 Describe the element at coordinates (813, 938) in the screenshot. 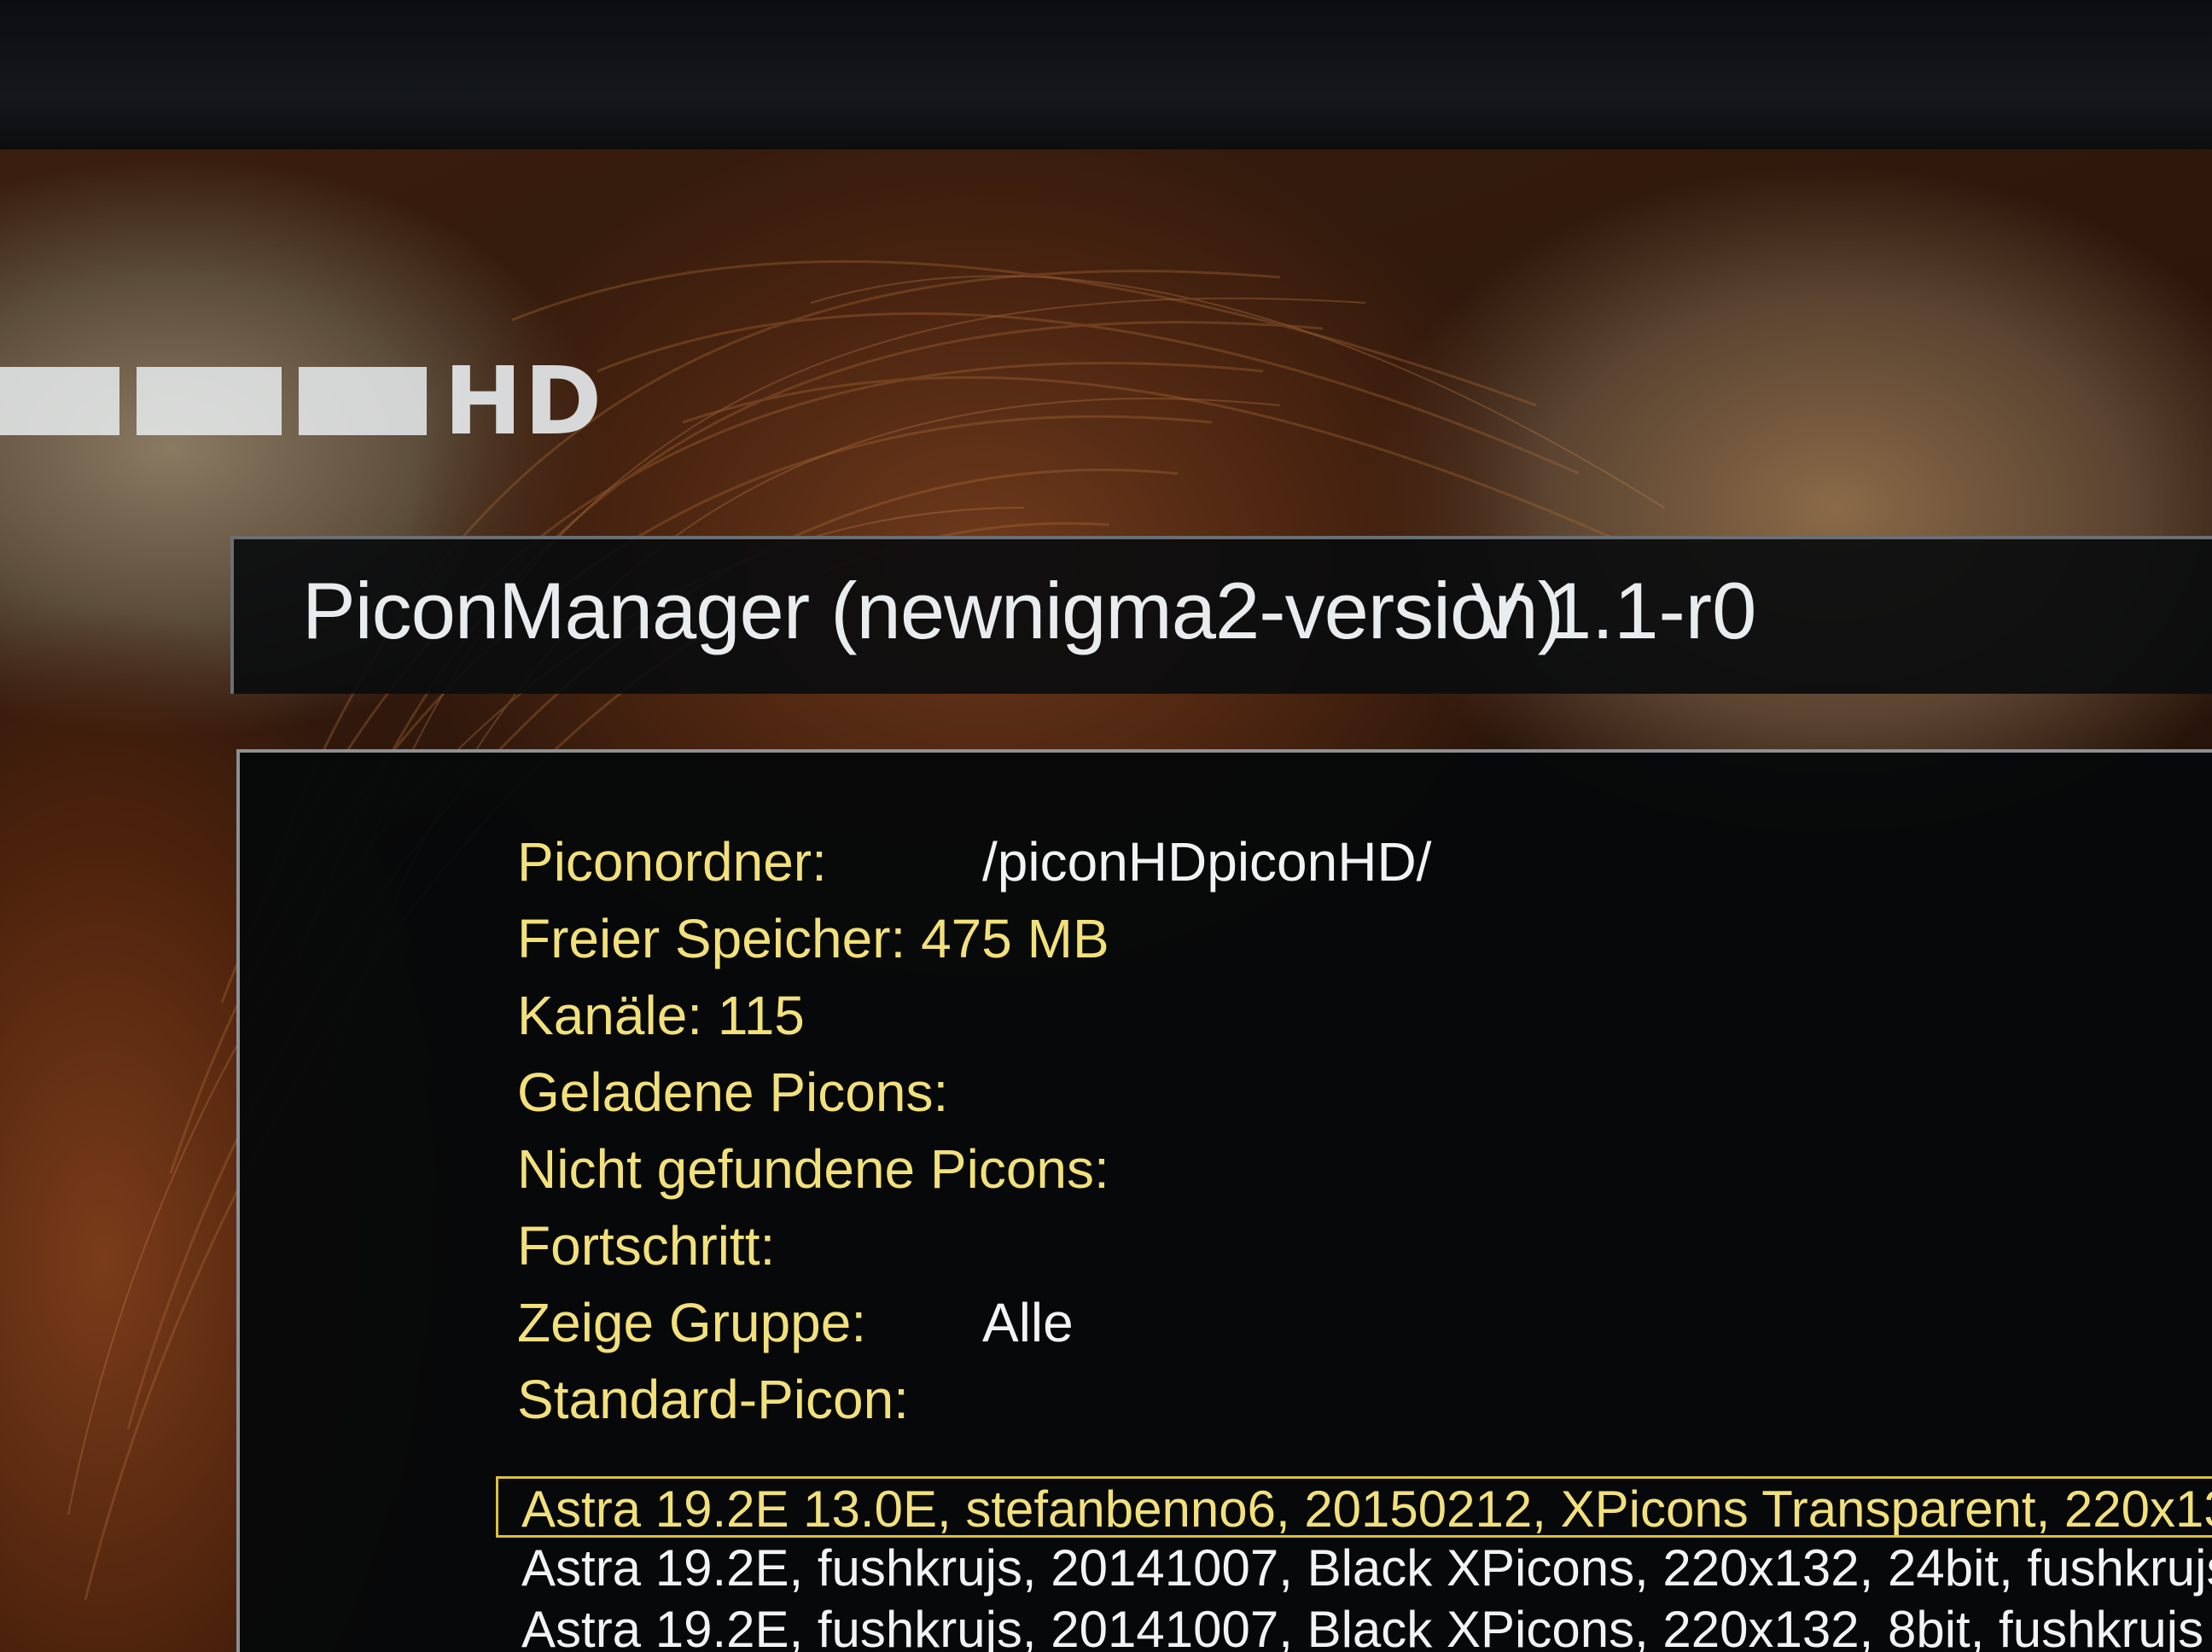

I see `freier-speicher: Freier Speicher: 475 MB` at that location.